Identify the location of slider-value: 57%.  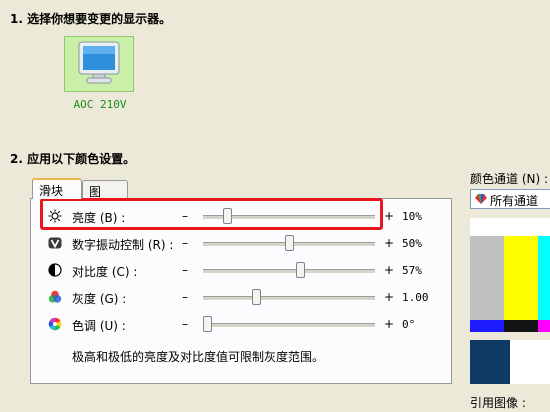
(412, 270).